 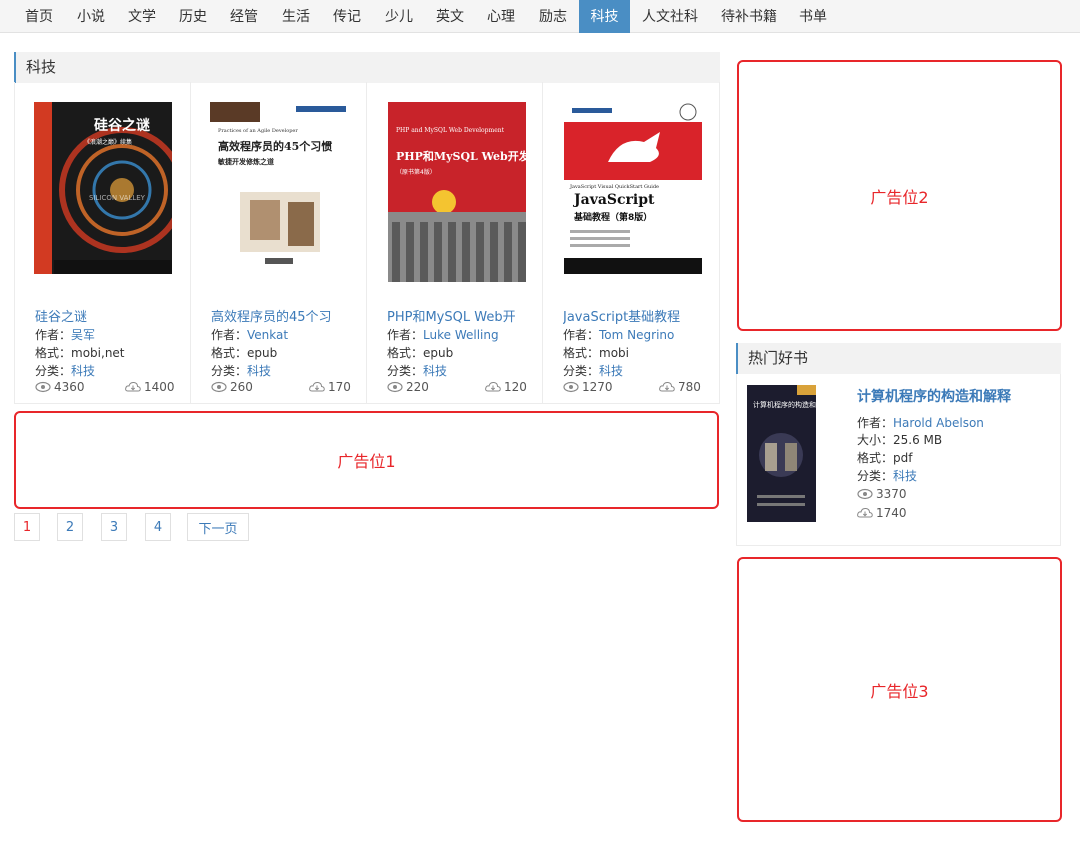 What do you see at coordinates (882, 494) in the screenshot?
I see `views-count: 3370` at bounding box center [882, 494].